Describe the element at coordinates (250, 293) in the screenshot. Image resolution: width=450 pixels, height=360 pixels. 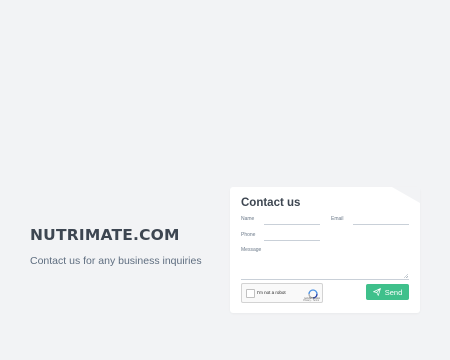
I see `recaptcha-checkbox` at that location.